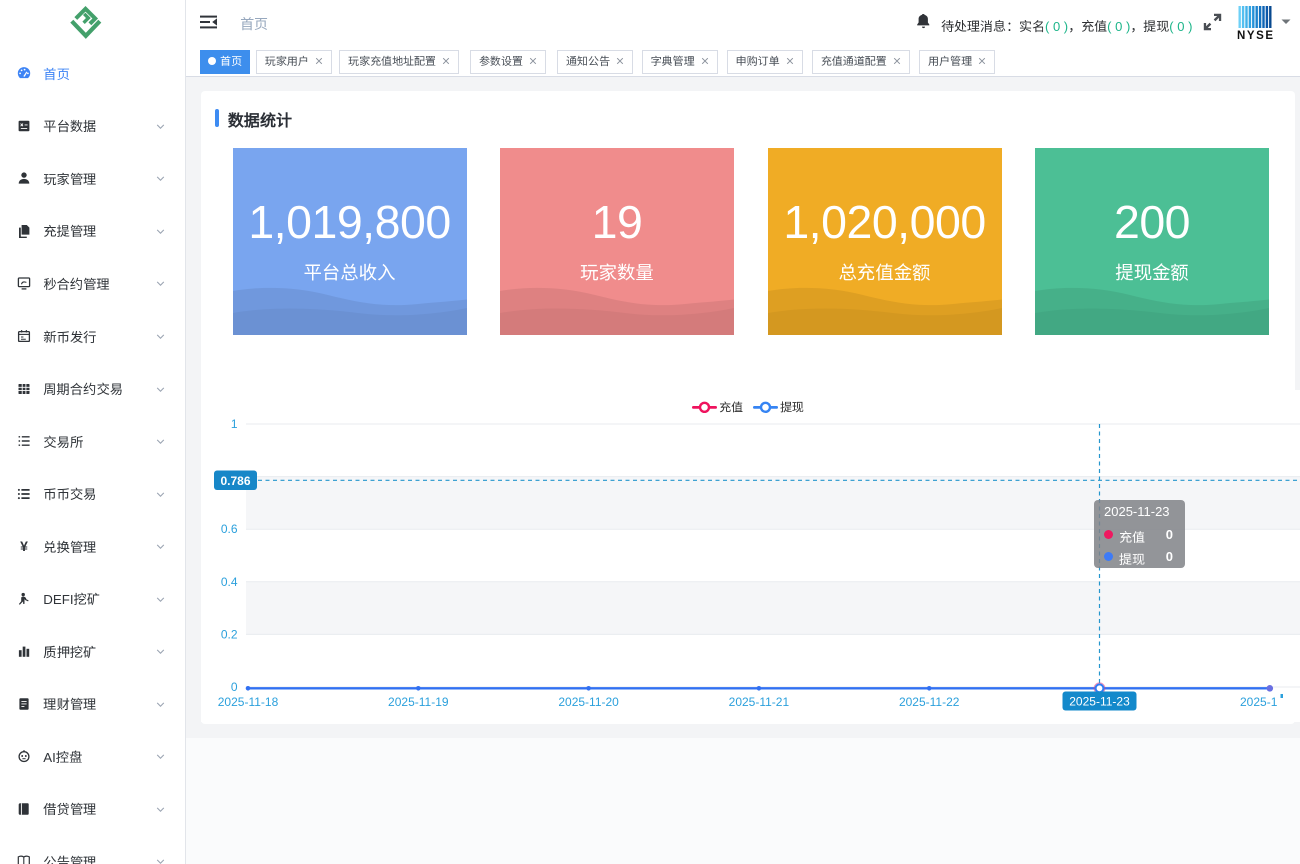 This screenshot has height=864, width=1300. What do you see at coordinates (588, 702) in the screenshot?
I see `svg-text: 2025-11-20` at bounding box center [588, 702].